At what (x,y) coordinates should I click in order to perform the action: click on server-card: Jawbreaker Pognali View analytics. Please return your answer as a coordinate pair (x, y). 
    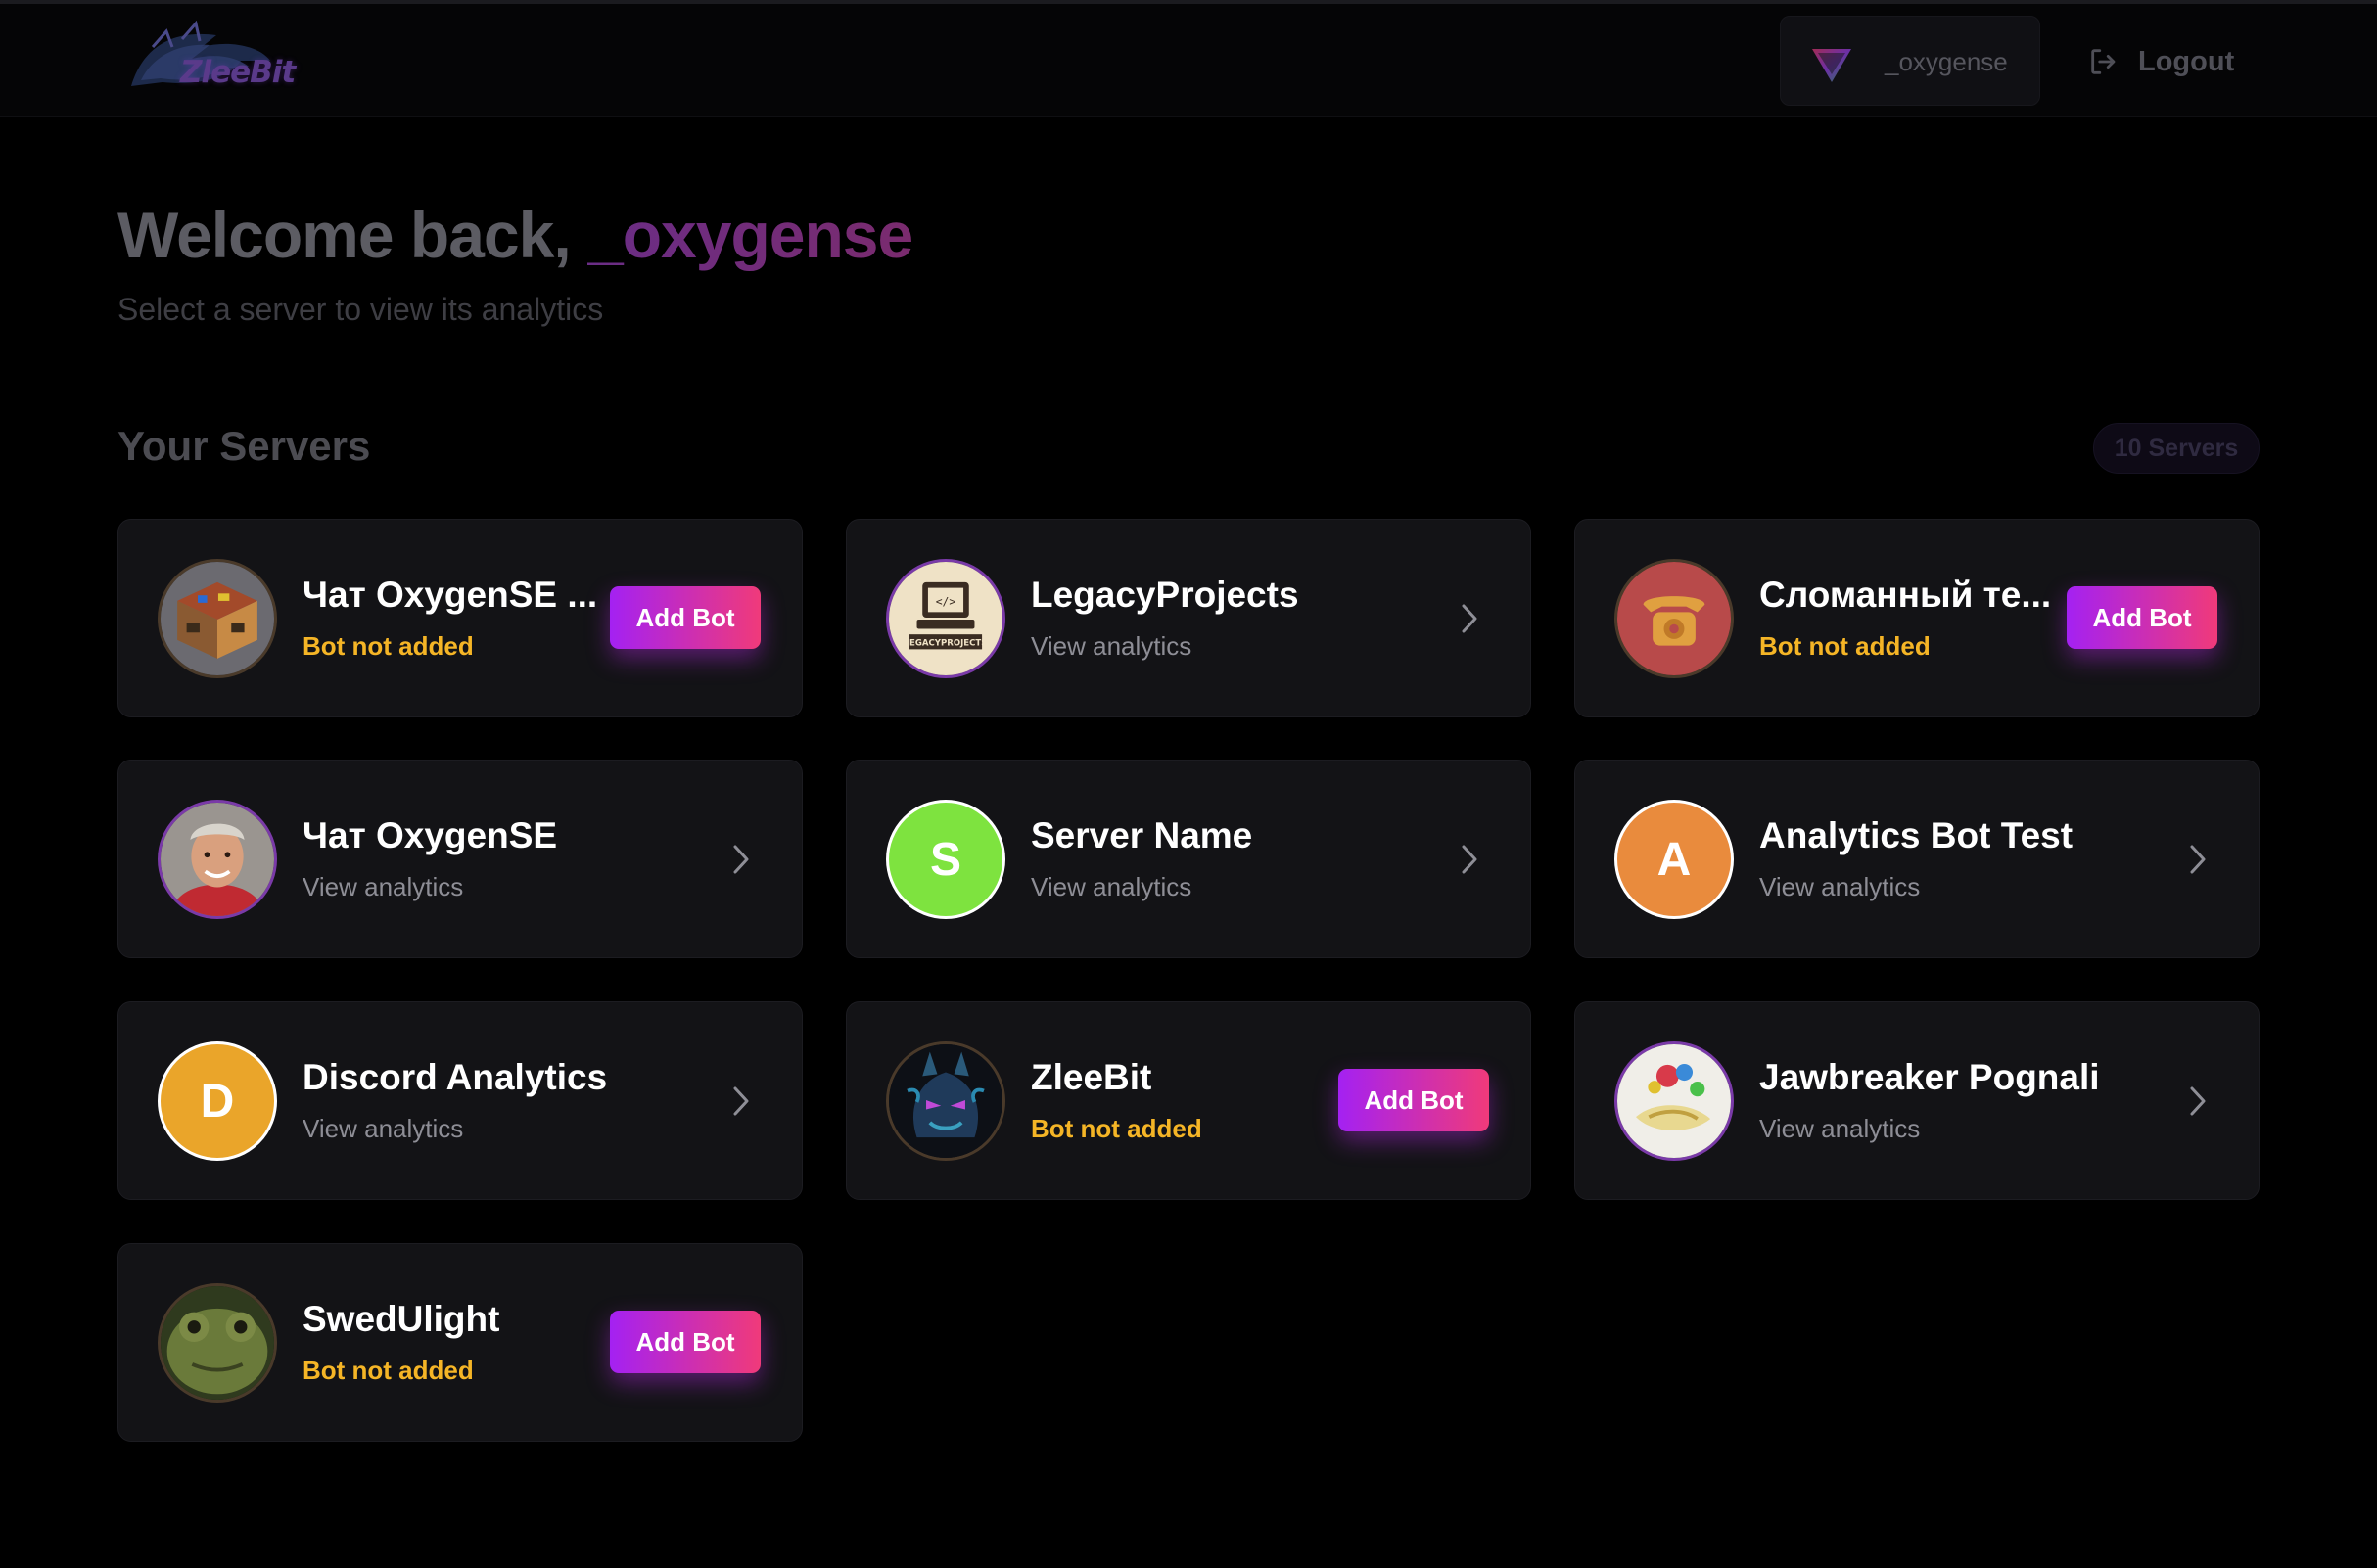
    Looking at the image, I should click on (1917, 1100).